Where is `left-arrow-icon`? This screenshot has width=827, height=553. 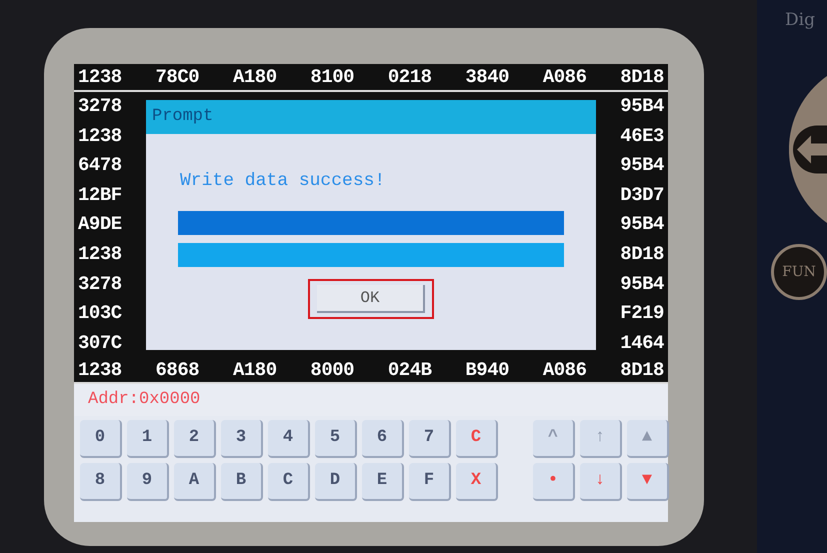
left-arrow-icon is located at coordinates (810, 150).